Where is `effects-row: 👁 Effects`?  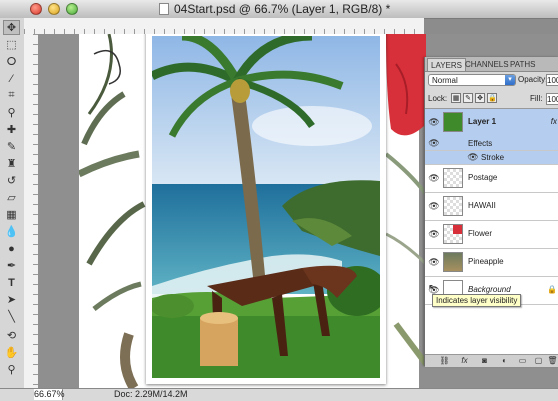
effects-row: 👁 Effects is located at coordinates (491, 144).